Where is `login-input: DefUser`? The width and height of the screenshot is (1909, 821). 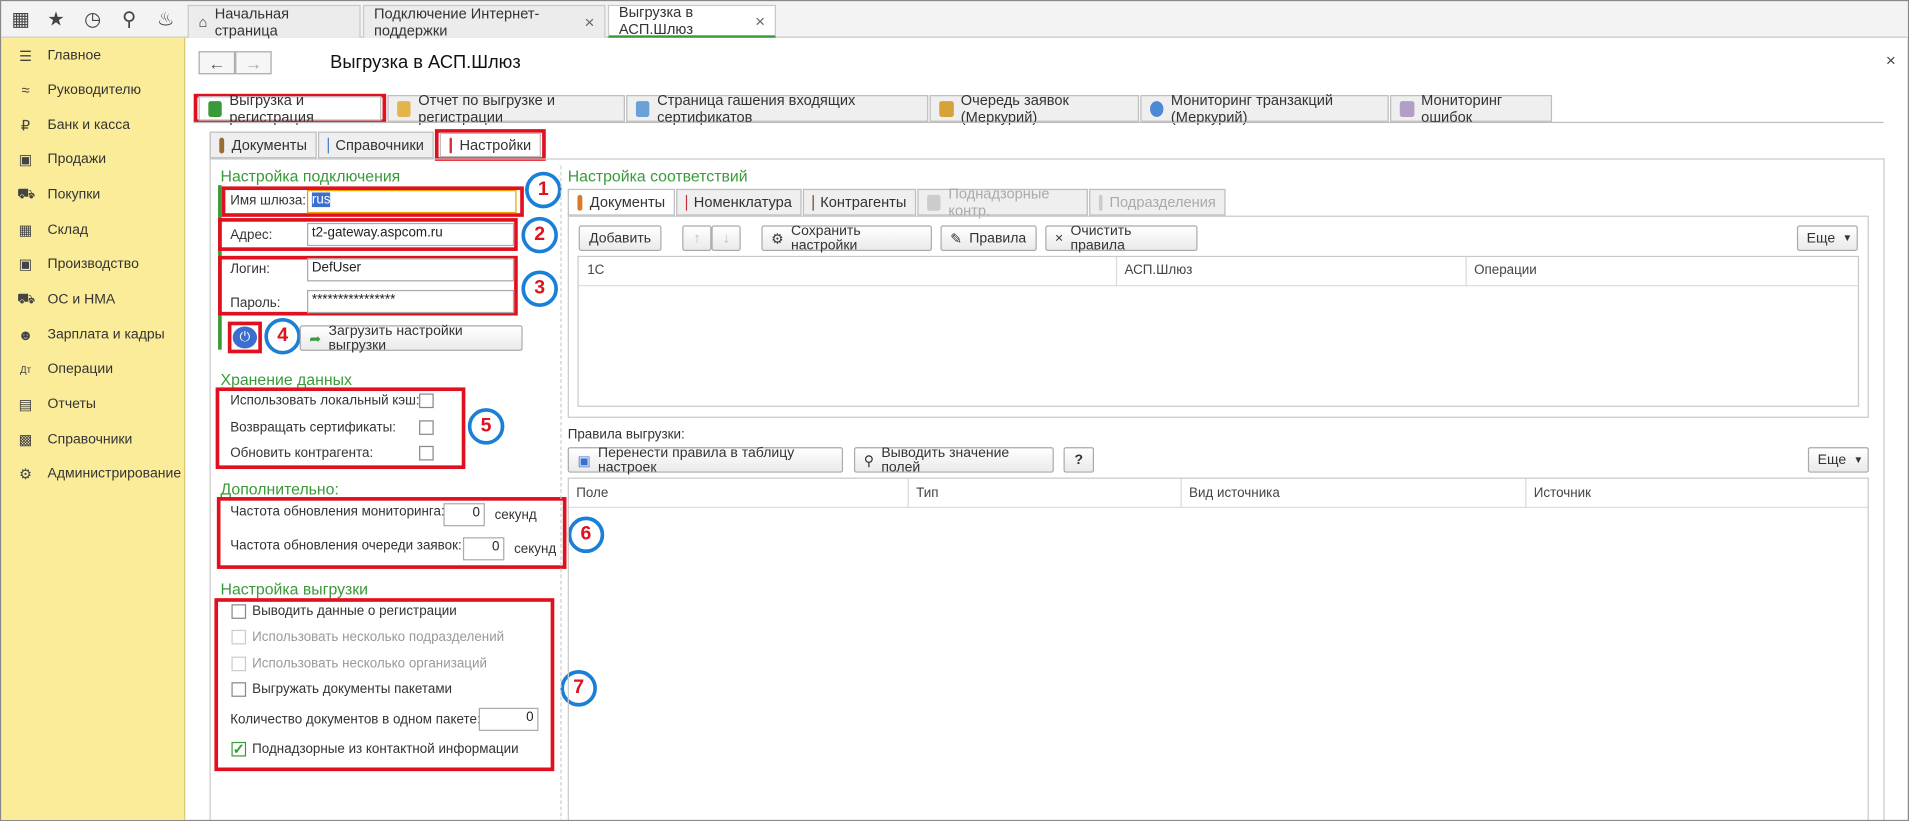 login-input: DefUser is located at coordinates (410, 270).